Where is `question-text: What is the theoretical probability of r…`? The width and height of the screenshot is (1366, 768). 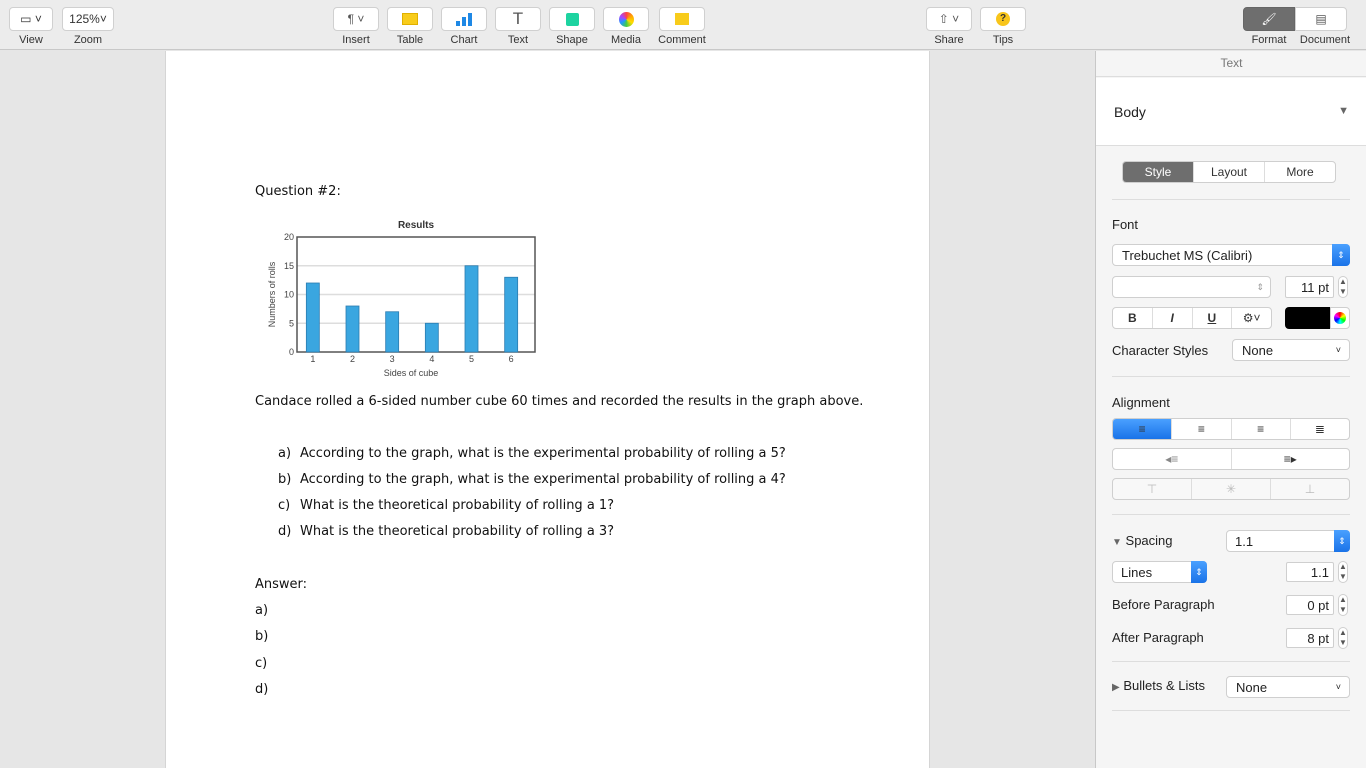
question-text: What is the theoretical probability of r… is located at coordinates (457, 505).